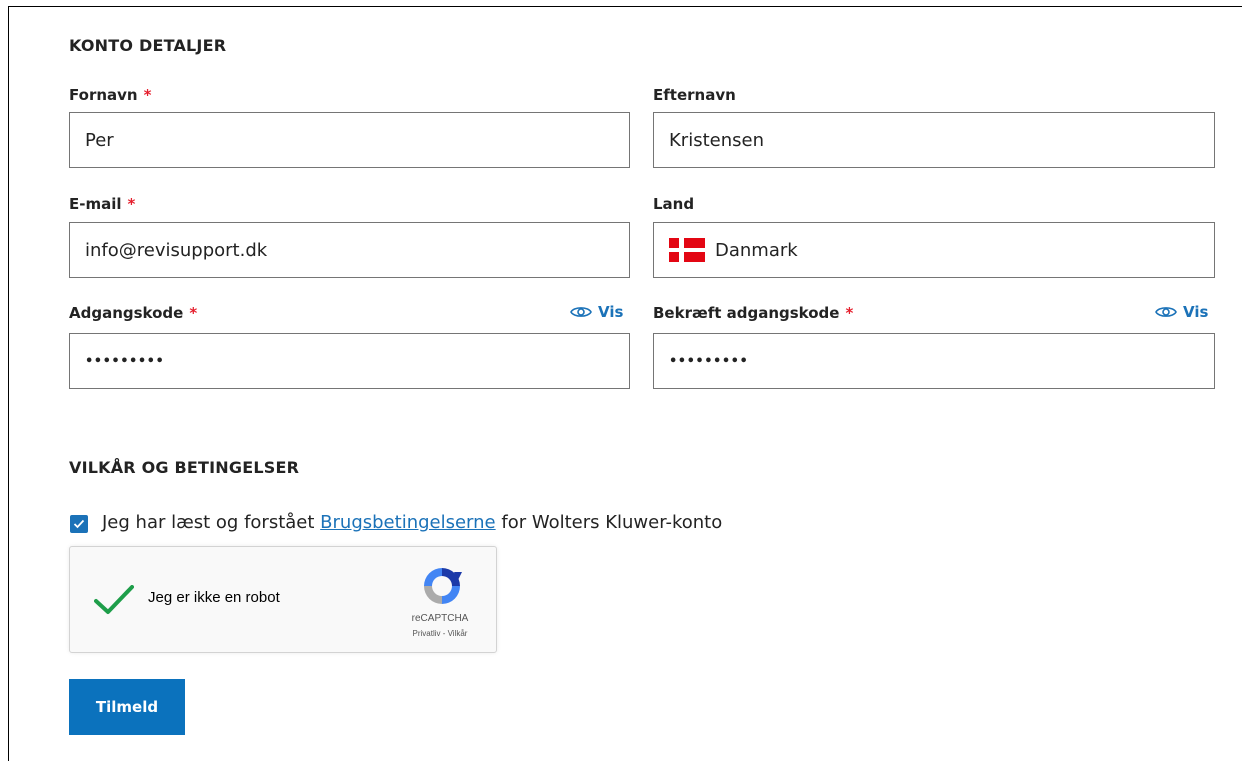 Image resolution: width=1242 pixels, height=761 pixels. Describe the element at coordinates (934, 140) in the screenshot. I see `last-name-field: Kristensen` at that location.